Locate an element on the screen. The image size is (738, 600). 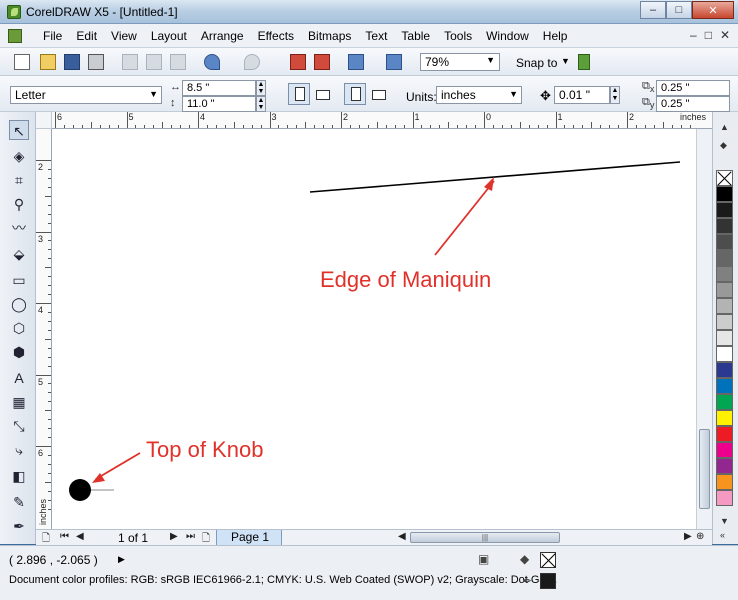
import-icon is located at coordinates (298, 62).